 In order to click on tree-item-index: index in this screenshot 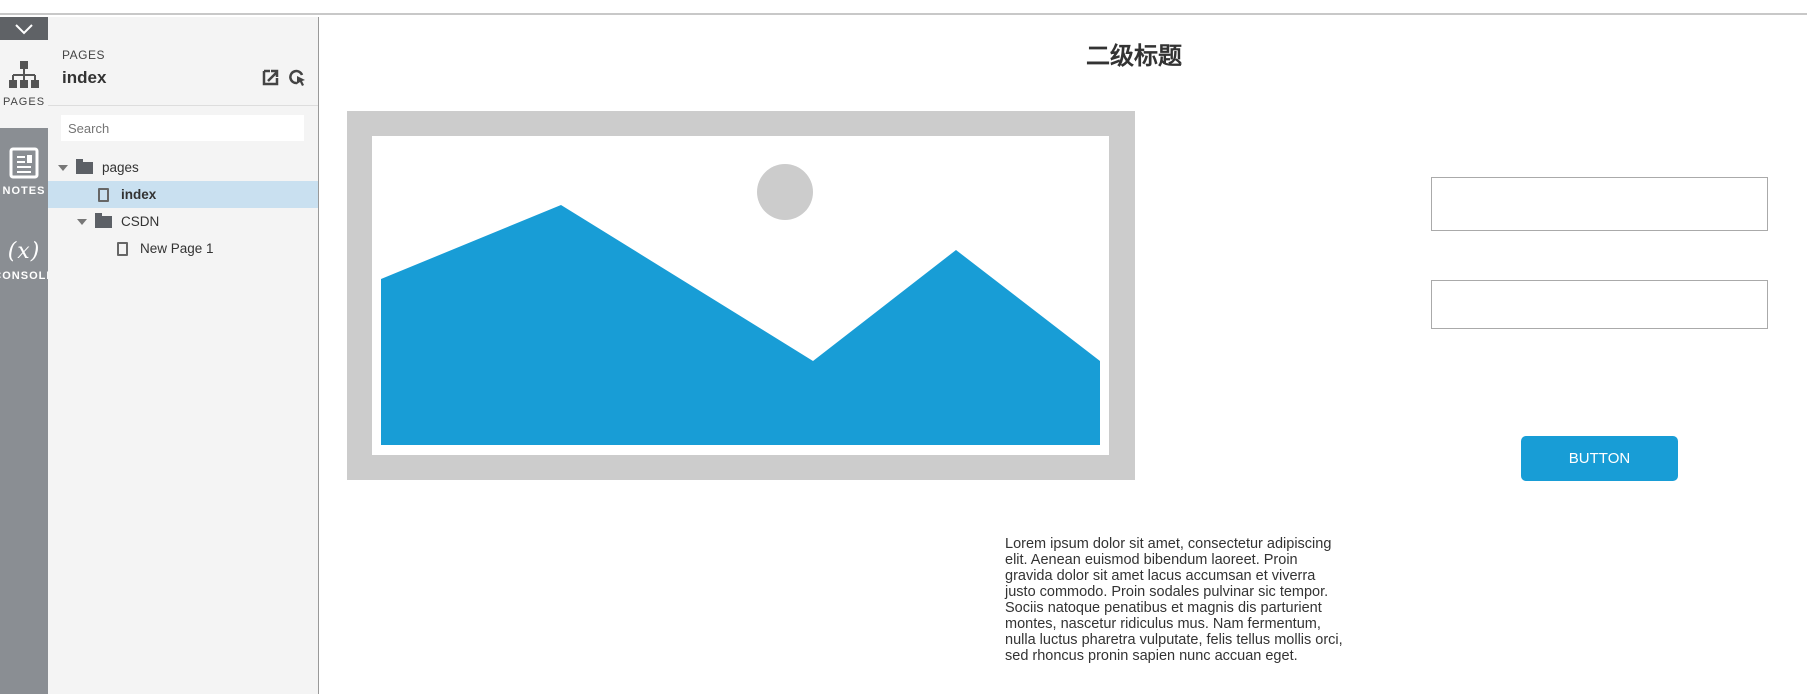, I will do `click(183, 194)`.